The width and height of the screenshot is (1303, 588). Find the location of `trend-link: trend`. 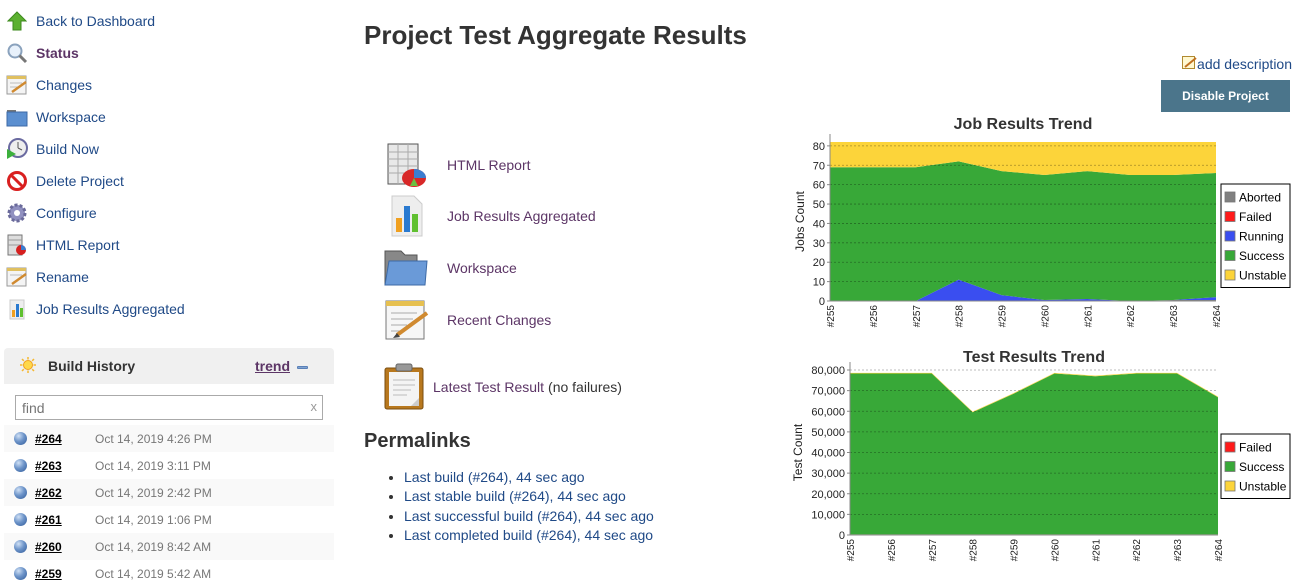

trend-link: trend is located at coordinates (272, 366).